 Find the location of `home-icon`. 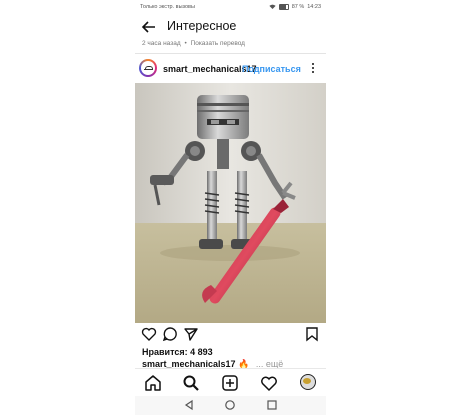

home-icon is located at coordinates (153, 383).